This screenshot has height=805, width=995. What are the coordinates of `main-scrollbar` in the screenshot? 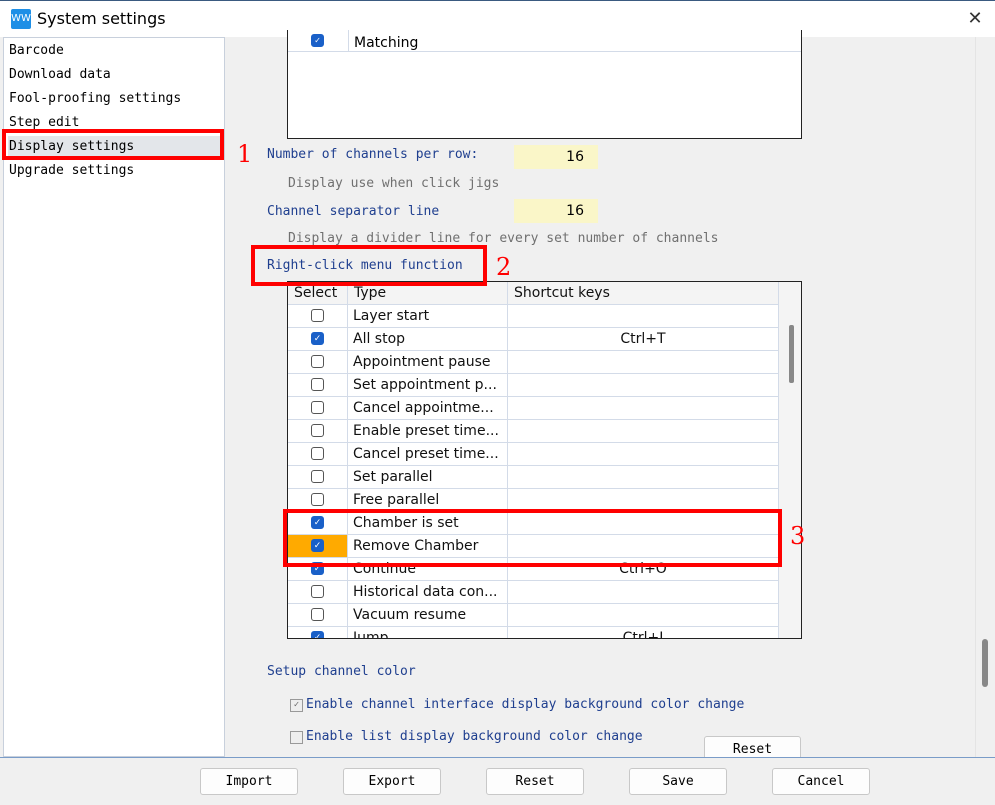 It's located at (985, 397).